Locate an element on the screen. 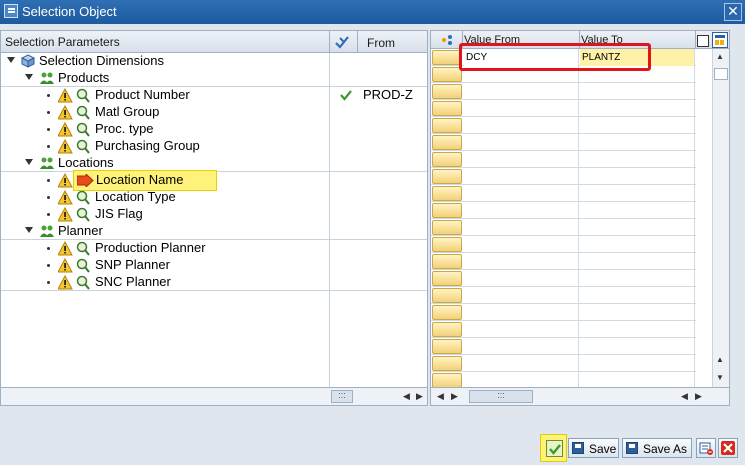  tree-item-snc-planner: SNC Planner is located at coordinates (214, 282).